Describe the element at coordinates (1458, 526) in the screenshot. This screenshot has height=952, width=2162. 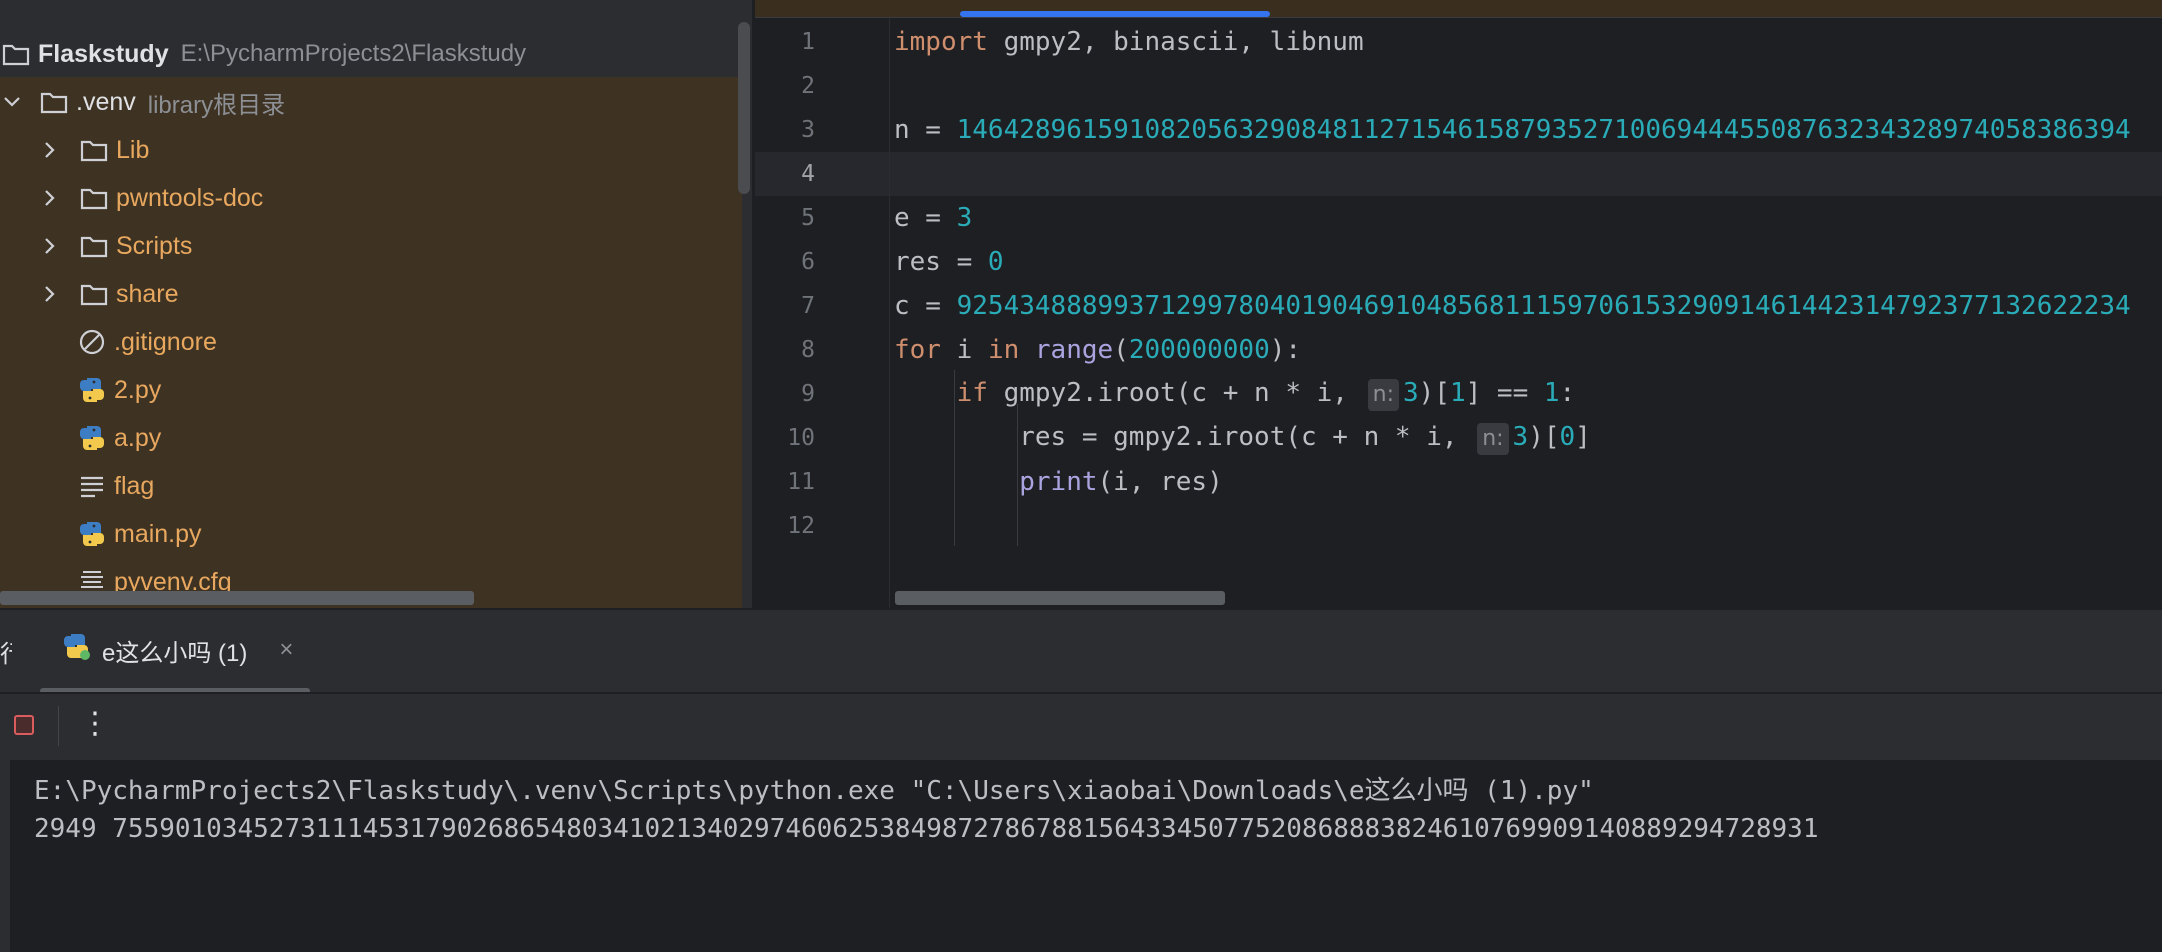
I see `code-line: 12` at that location.